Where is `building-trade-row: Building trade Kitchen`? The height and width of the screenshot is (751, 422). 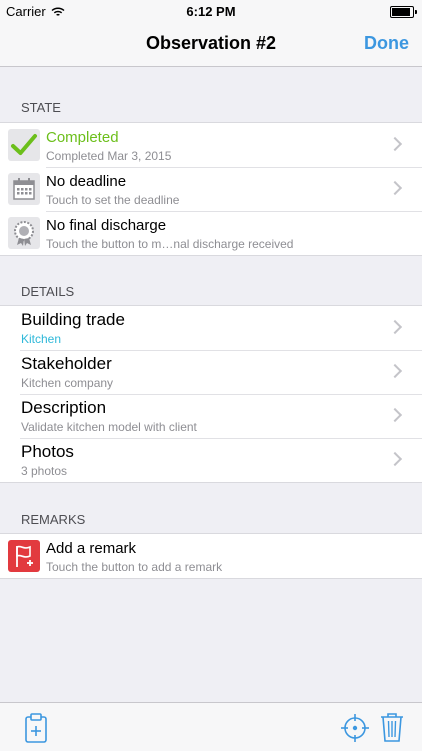
building-trade-row: Building trade Kitchen is located at coordinates (211, 328).